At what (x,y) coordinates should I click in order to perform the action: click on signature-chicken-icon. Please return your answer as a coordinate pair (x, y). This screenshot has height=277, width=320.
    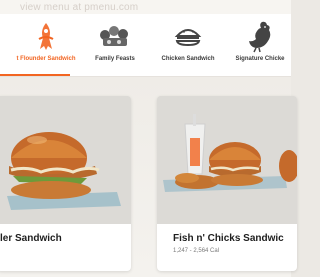
    Looking at the image, I should click on (260, 36).